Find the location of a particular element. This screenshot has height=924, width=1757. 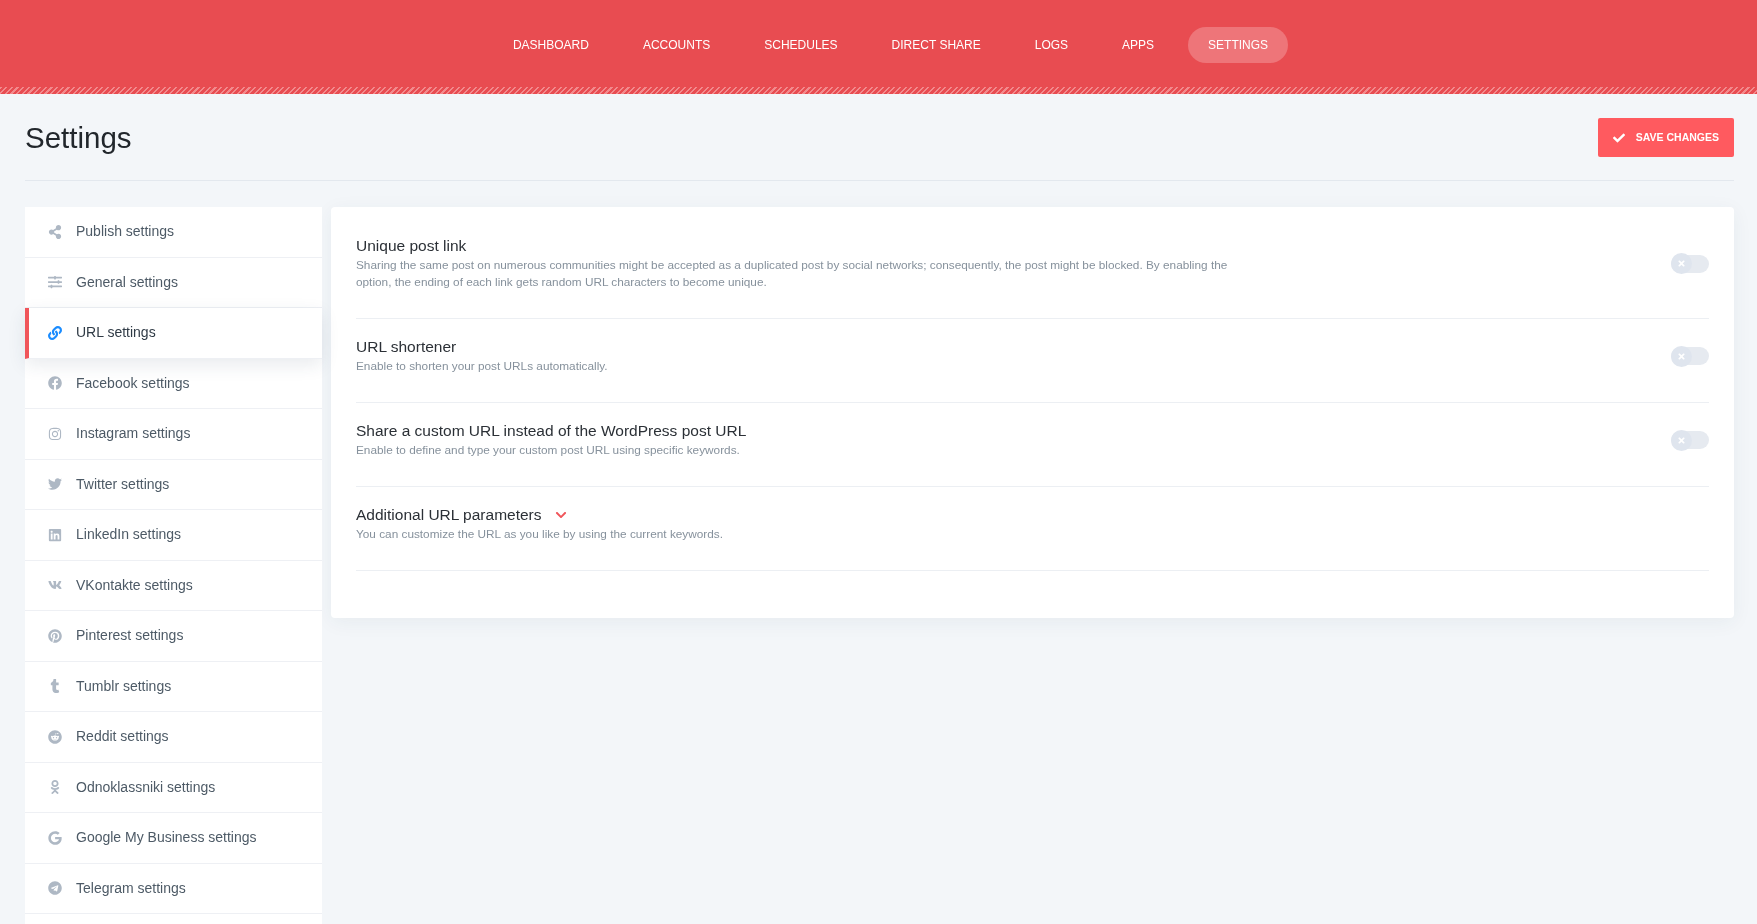

facebook-icon is located at coordinates (55, 383).